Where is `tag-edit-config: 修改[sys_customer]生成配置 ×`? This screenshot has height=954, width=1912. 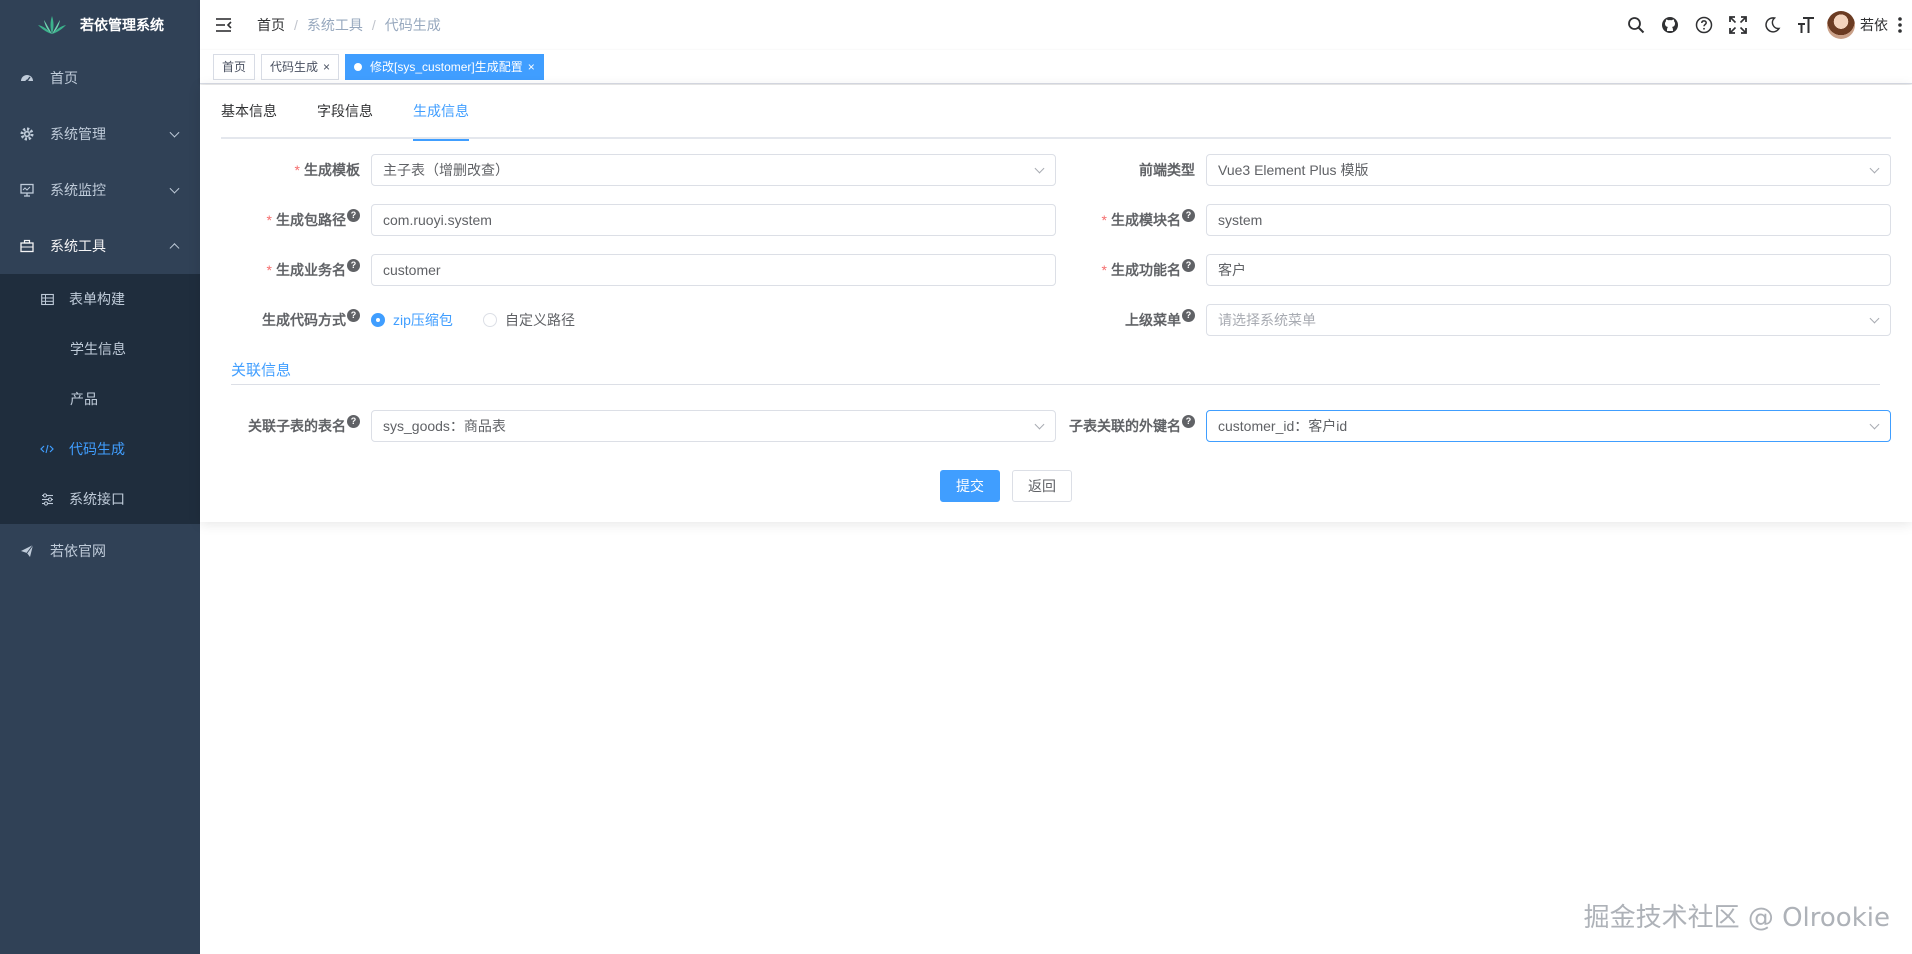
tag-edit-config: 修改[sys_customer]生成配置 × is located at coordinates (444, 66).